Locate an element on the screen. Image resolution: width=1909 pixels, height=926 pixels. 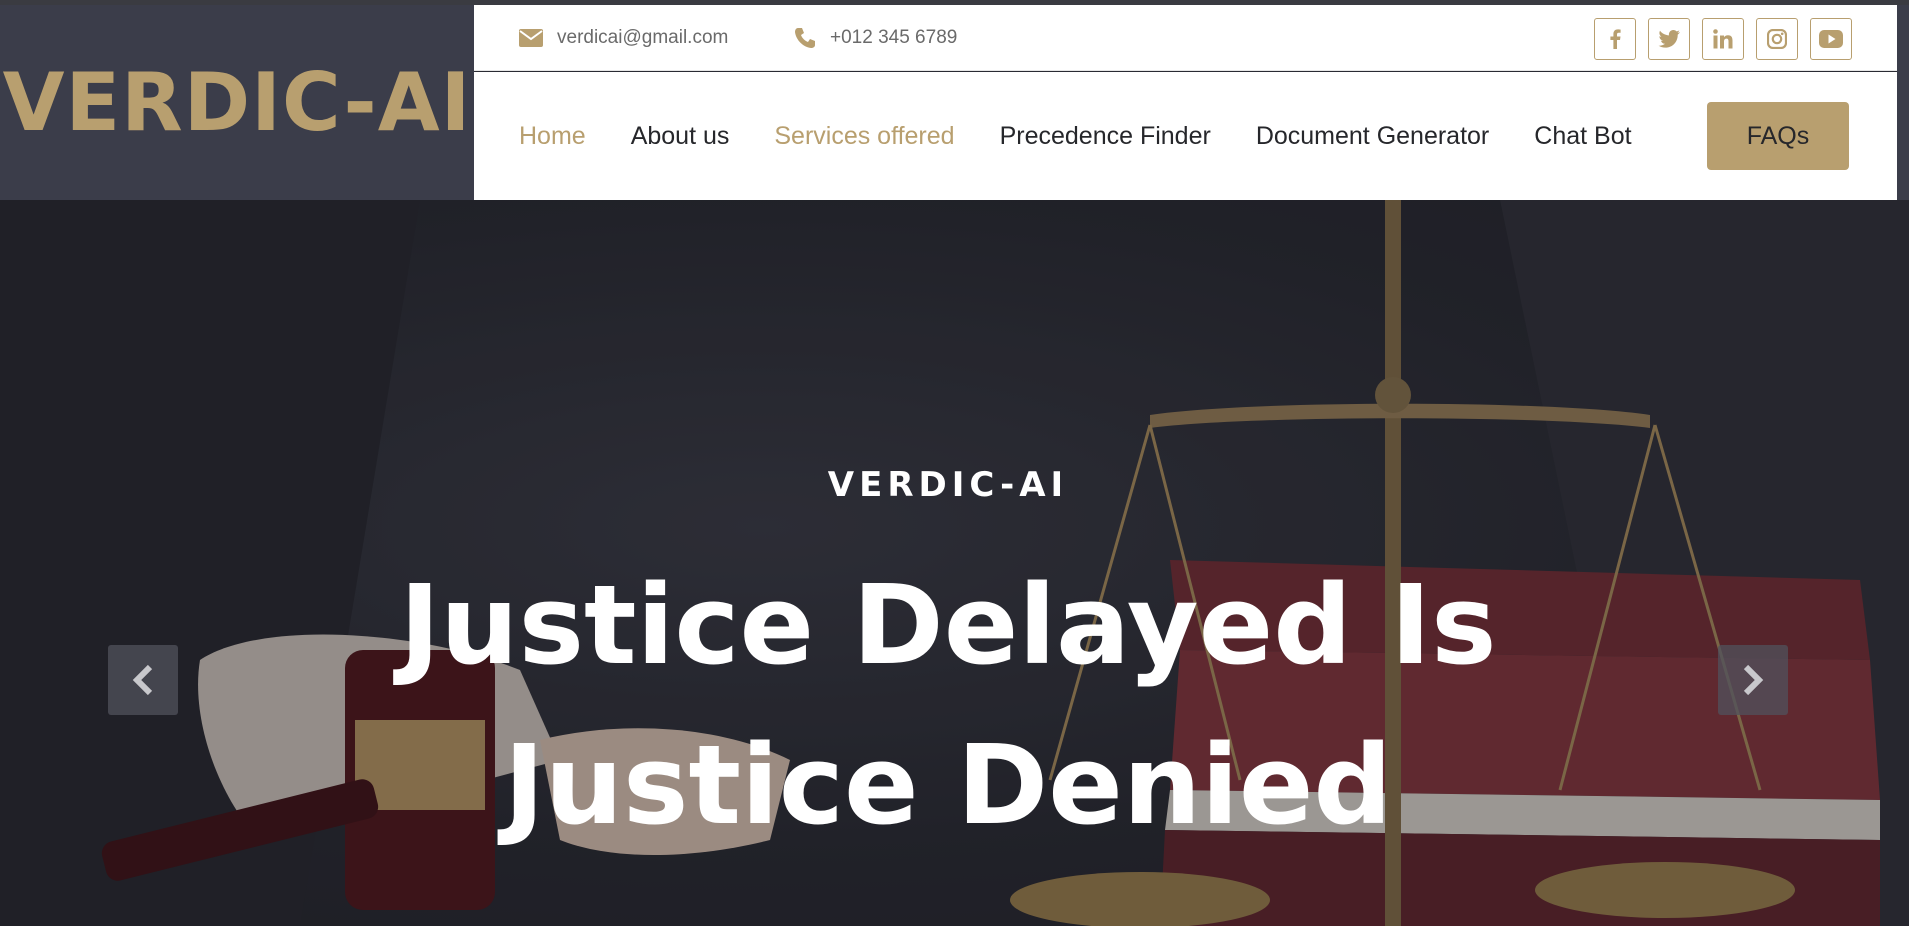
hero-headline-line-1: Justice Delayed Is is located at coordinates (948, 625).